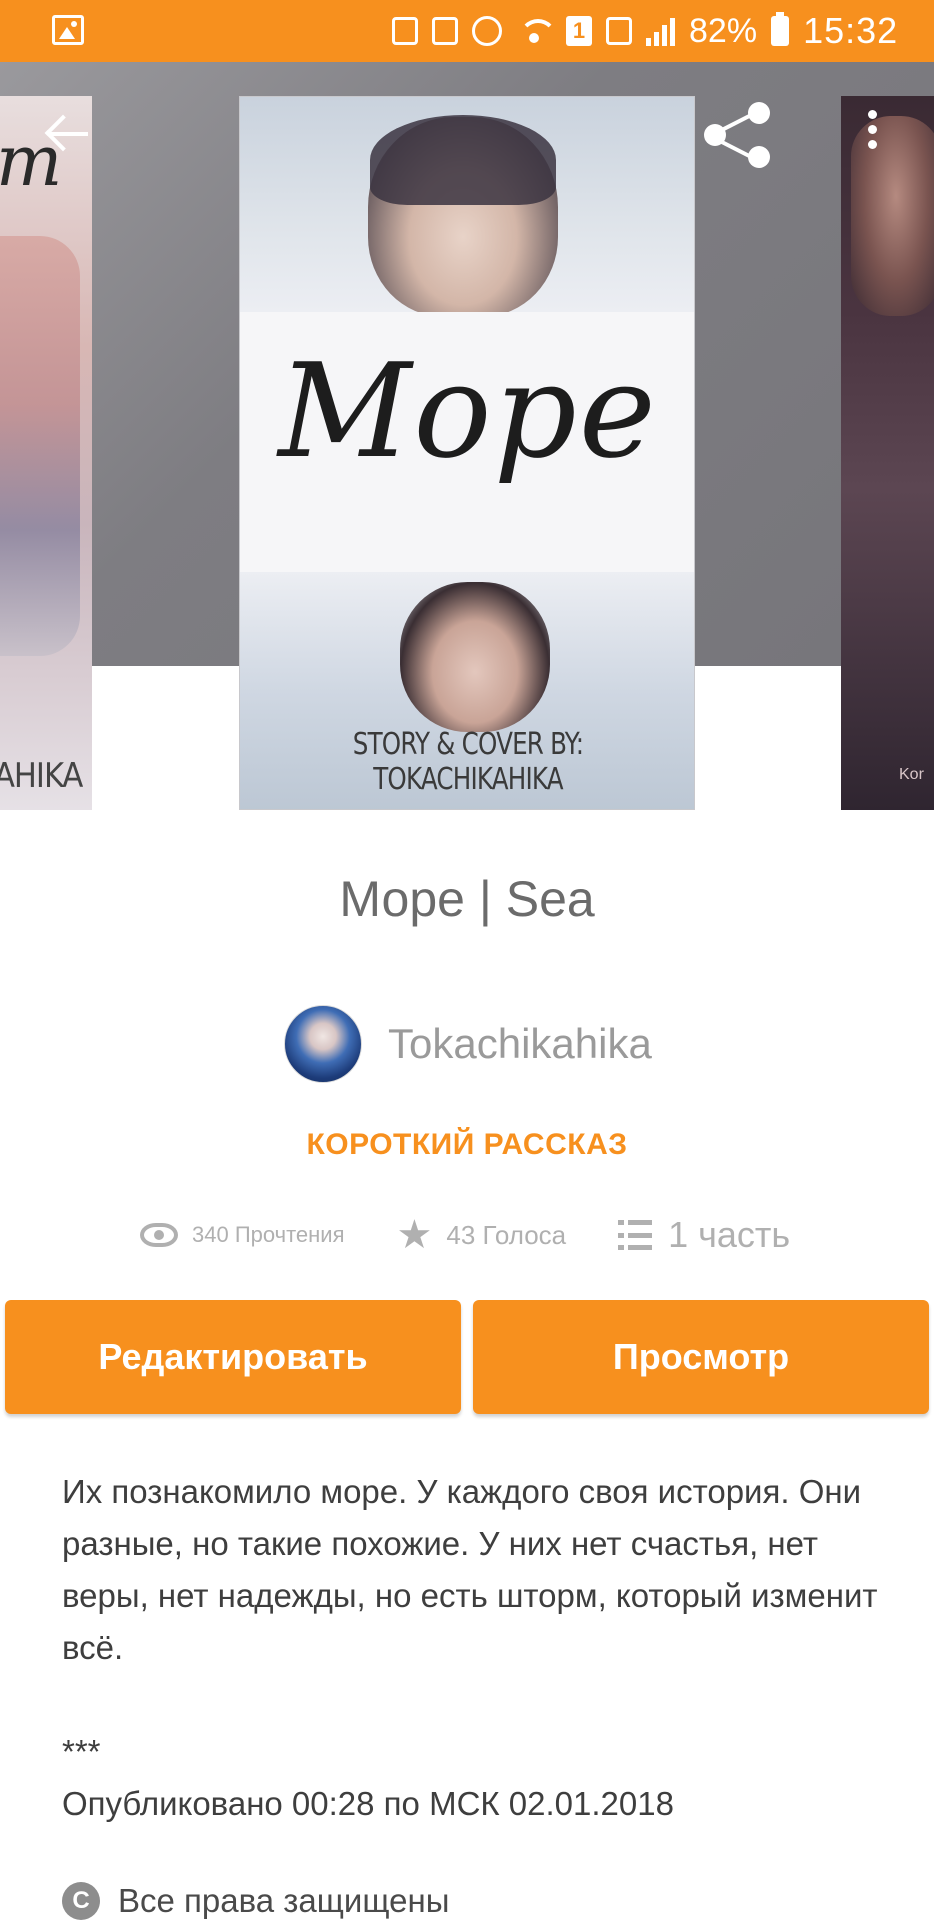  Describe the element at coordinates (536, 31) in the screenshot. I see `wifi-icon` at that location.